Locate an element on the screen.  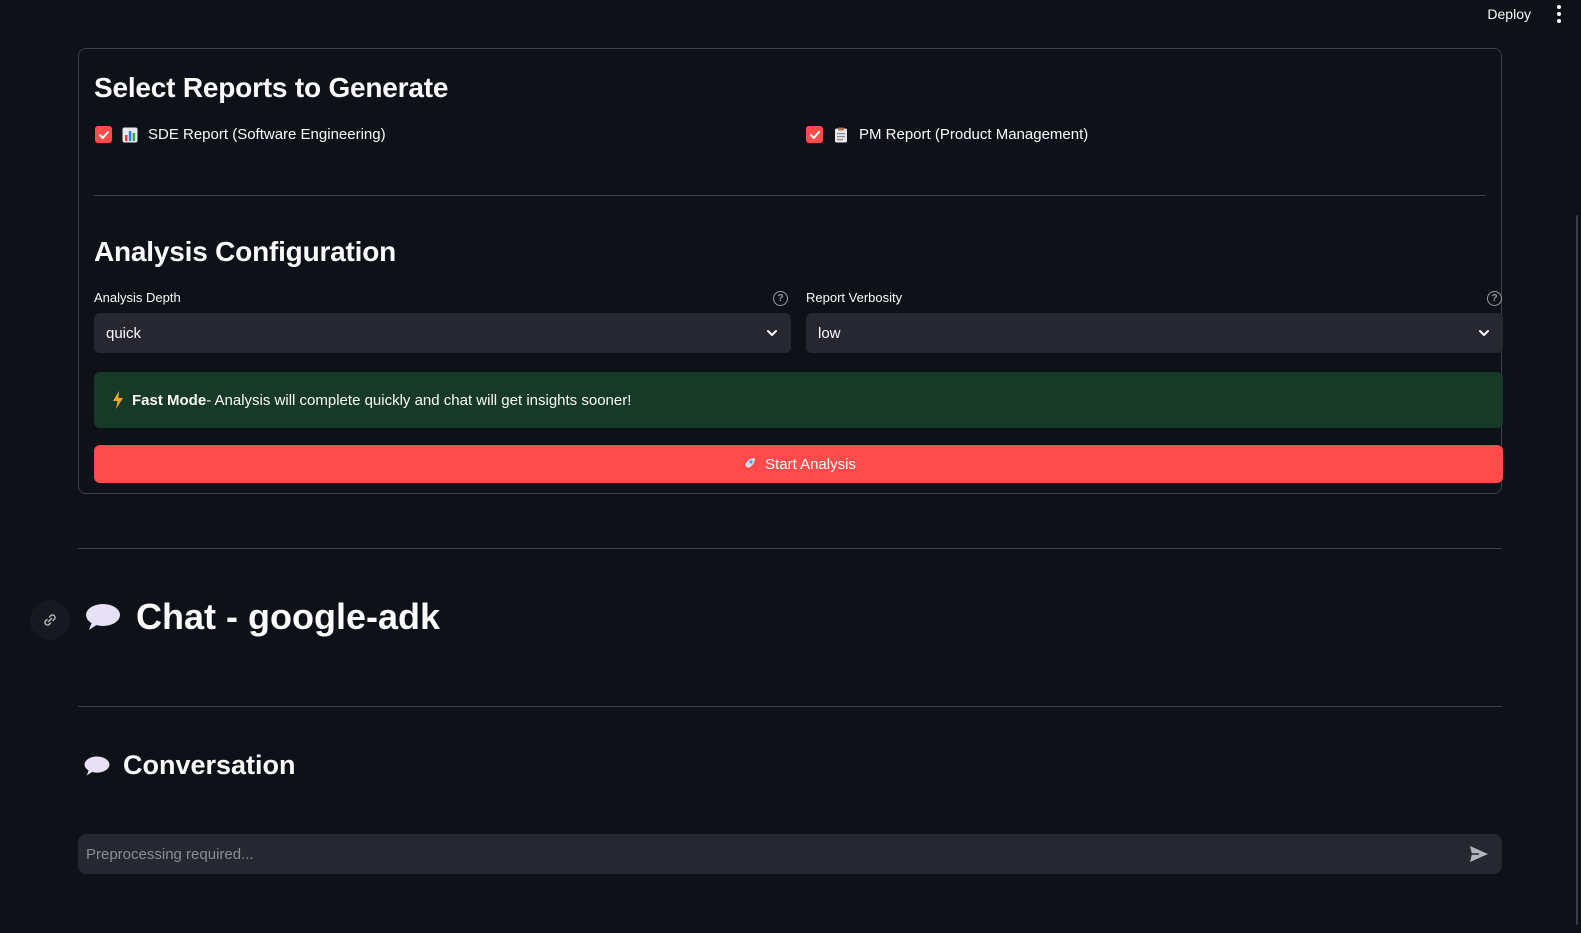
pm-report-label: PM Report (Product Management) is located at coordinates (974, 134).